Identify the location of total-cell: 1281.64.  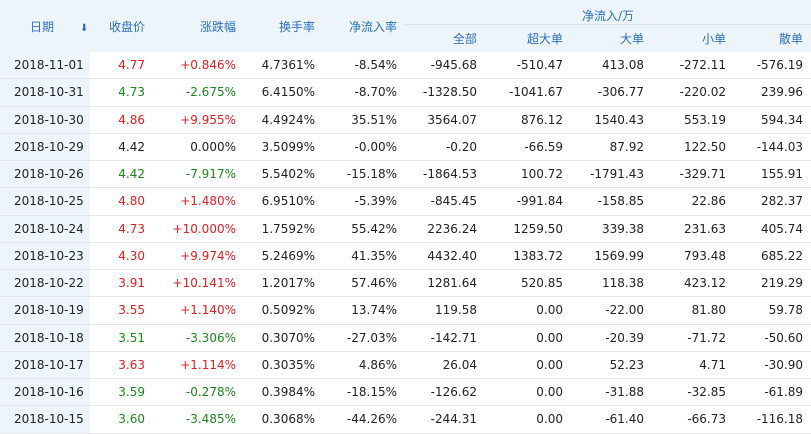
(445, 283).